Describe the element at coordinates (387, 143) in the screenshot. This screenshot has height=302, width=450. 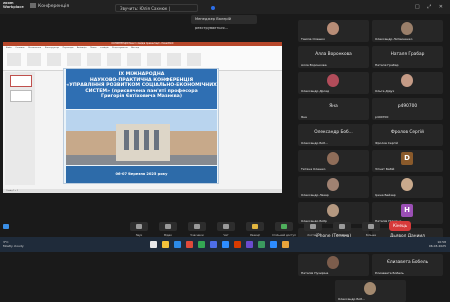
I see `participant-name: Фролов Сергій` at that location.